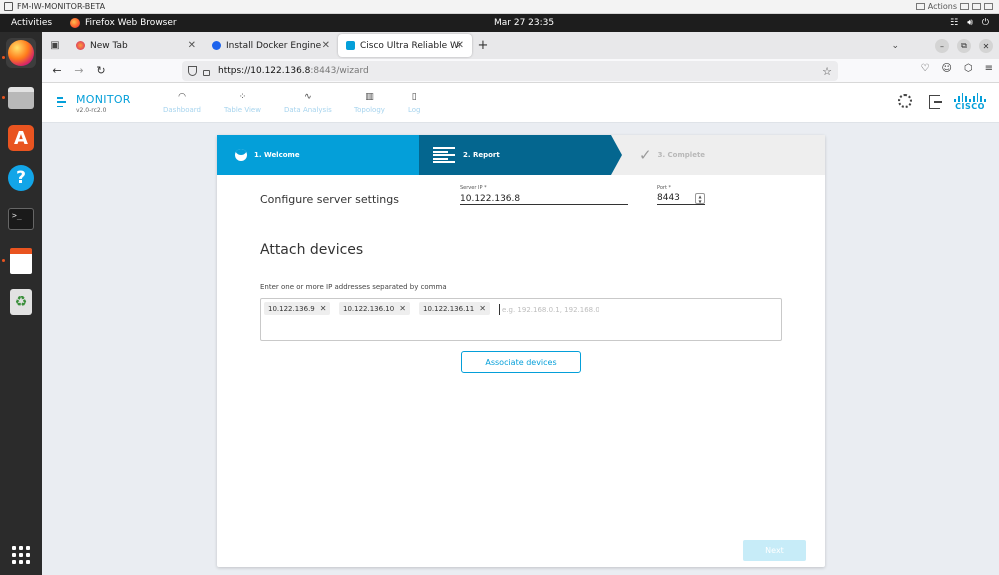 This screenshot has height=575, width=999. I want to click on reload-icon: ↻, so click(101, 71).